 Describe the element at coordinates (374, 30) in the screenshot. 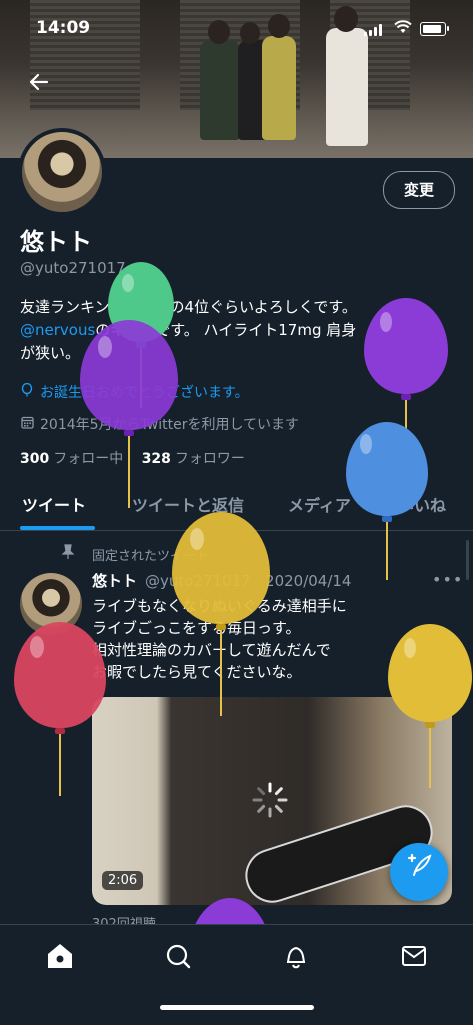

I see `cellular-signal-icon` at that location.